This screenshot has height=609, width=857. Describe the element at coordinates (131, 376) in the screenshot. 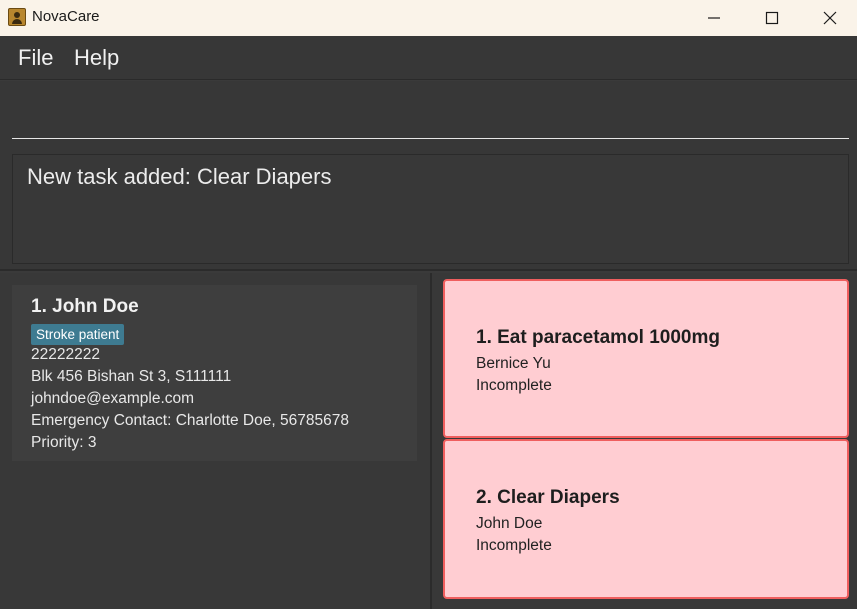

I see `person-address: Blk 456 Bishan St 3, S111111` at that location.